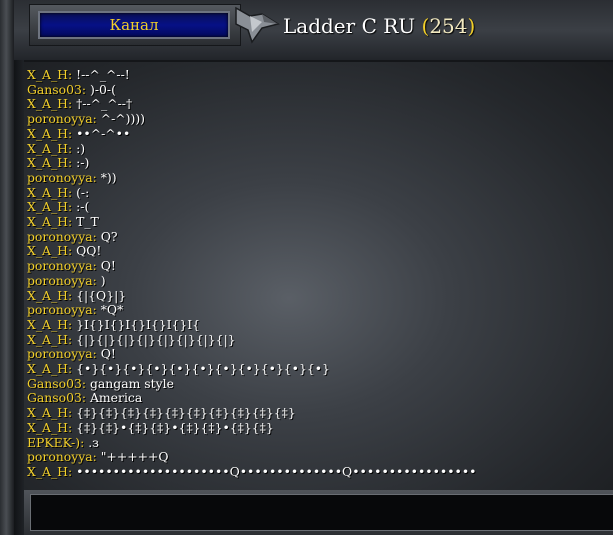 The image size is (613, 535). What do you see at coordinates (87, 222) in the screenshot?
I see `chat-text: T_T` at bounding box center [87, 222].